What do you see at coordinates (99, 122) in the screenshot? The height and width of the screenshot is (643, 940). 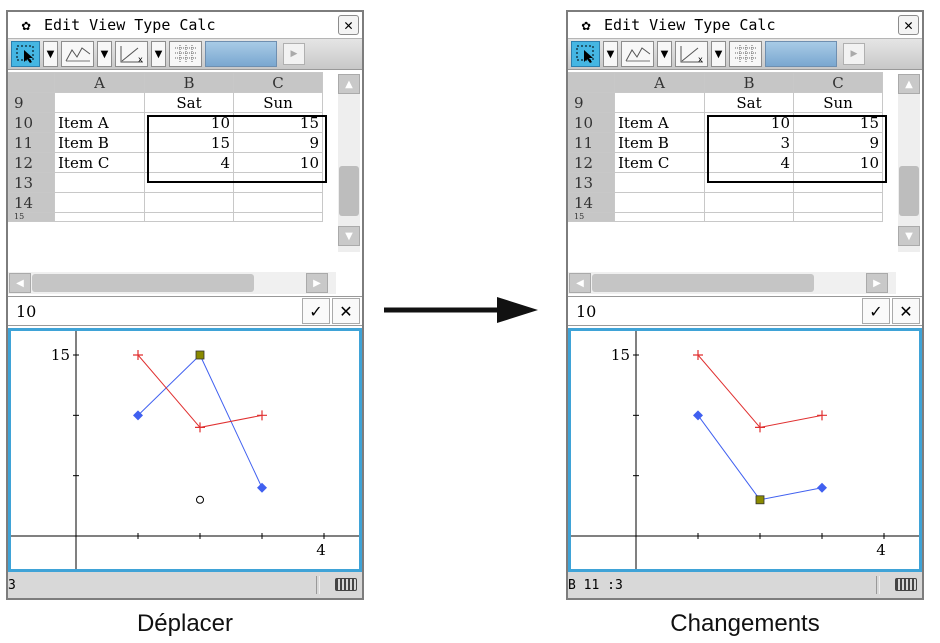 I see `cell-a10: Item A` at bounding box center [99, 122].